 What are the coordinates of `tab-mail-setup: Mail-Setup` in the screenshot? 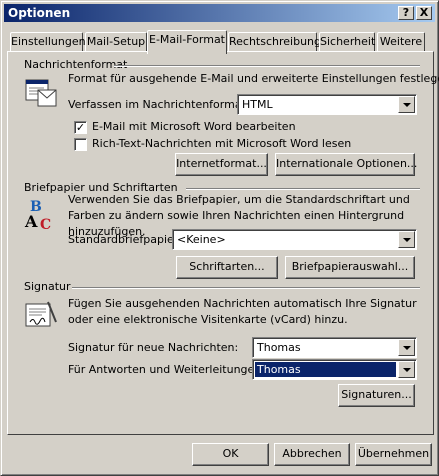 It's located at (116, 42).